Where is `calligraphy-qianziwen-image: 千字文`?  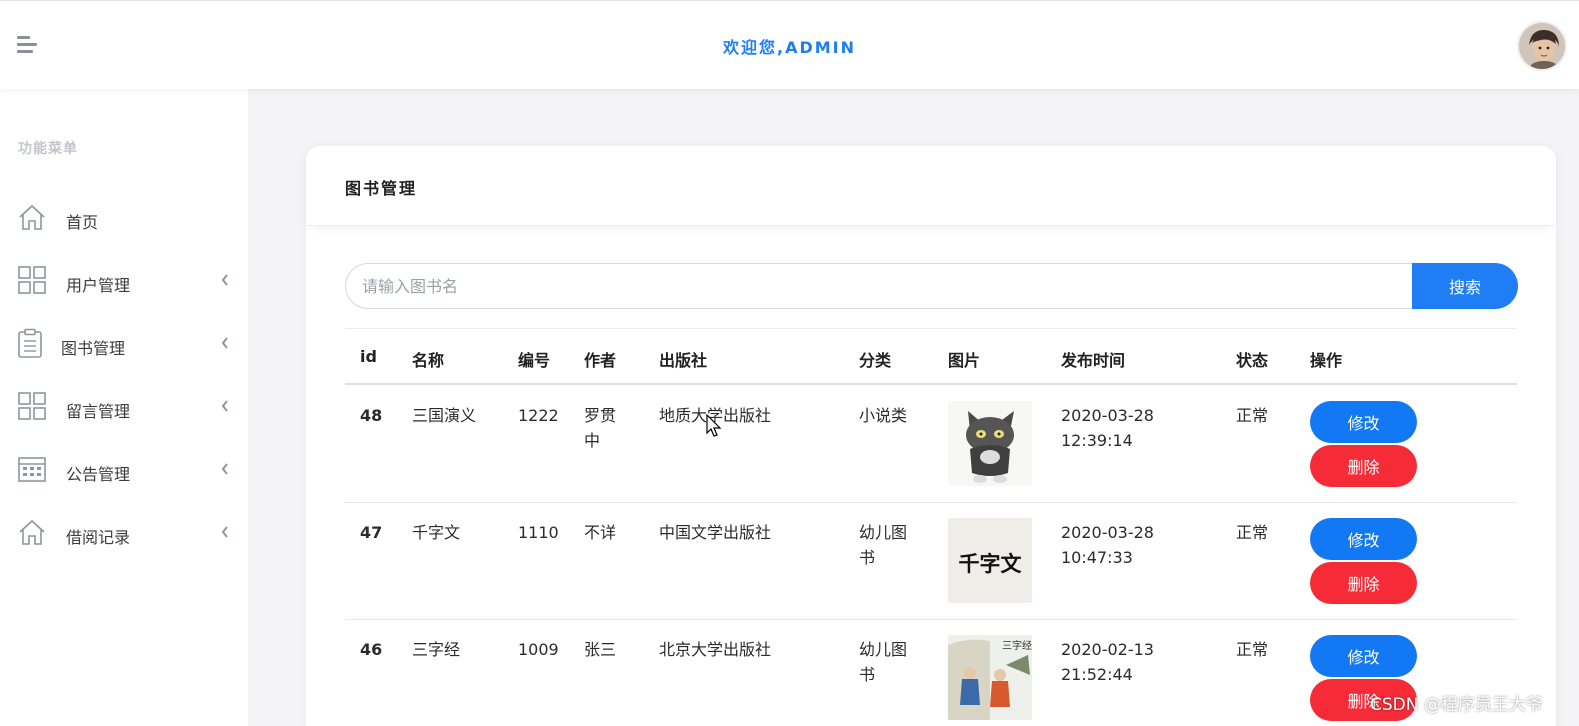 calligraphy-qianziwen-image: 千字文 is located at coordinates (990, 560).